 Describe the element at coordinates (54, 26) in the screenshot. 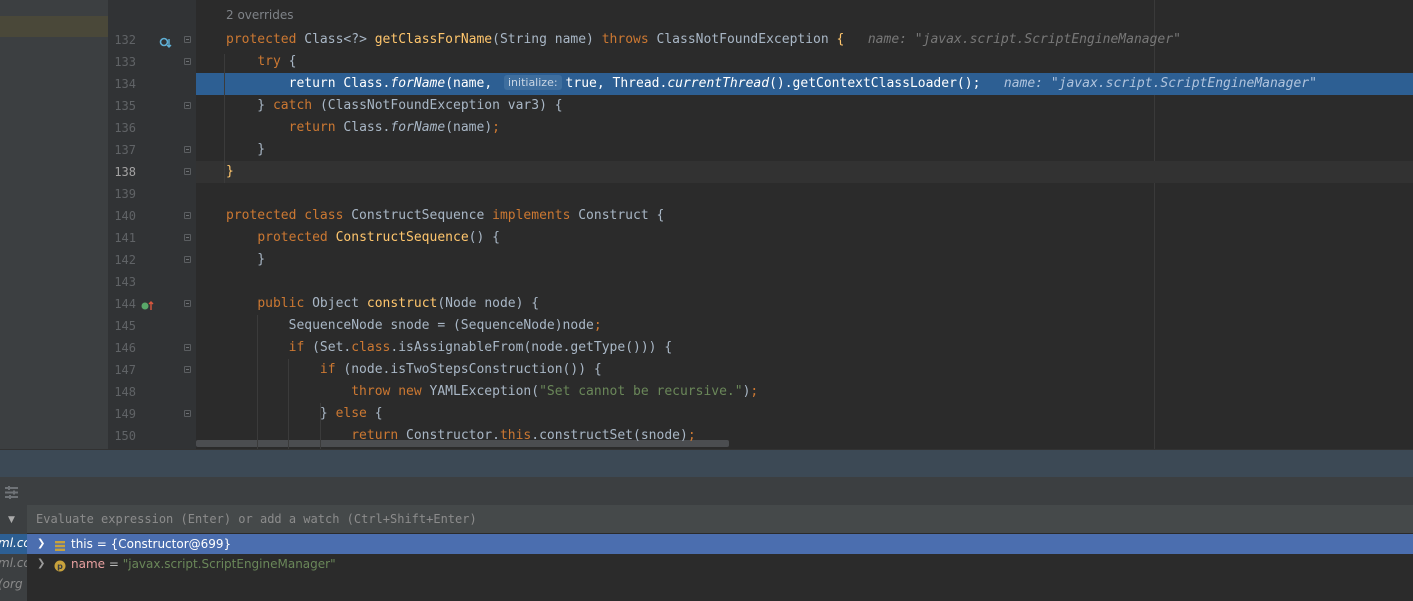

I see `project-panel-selected-row` at that location.